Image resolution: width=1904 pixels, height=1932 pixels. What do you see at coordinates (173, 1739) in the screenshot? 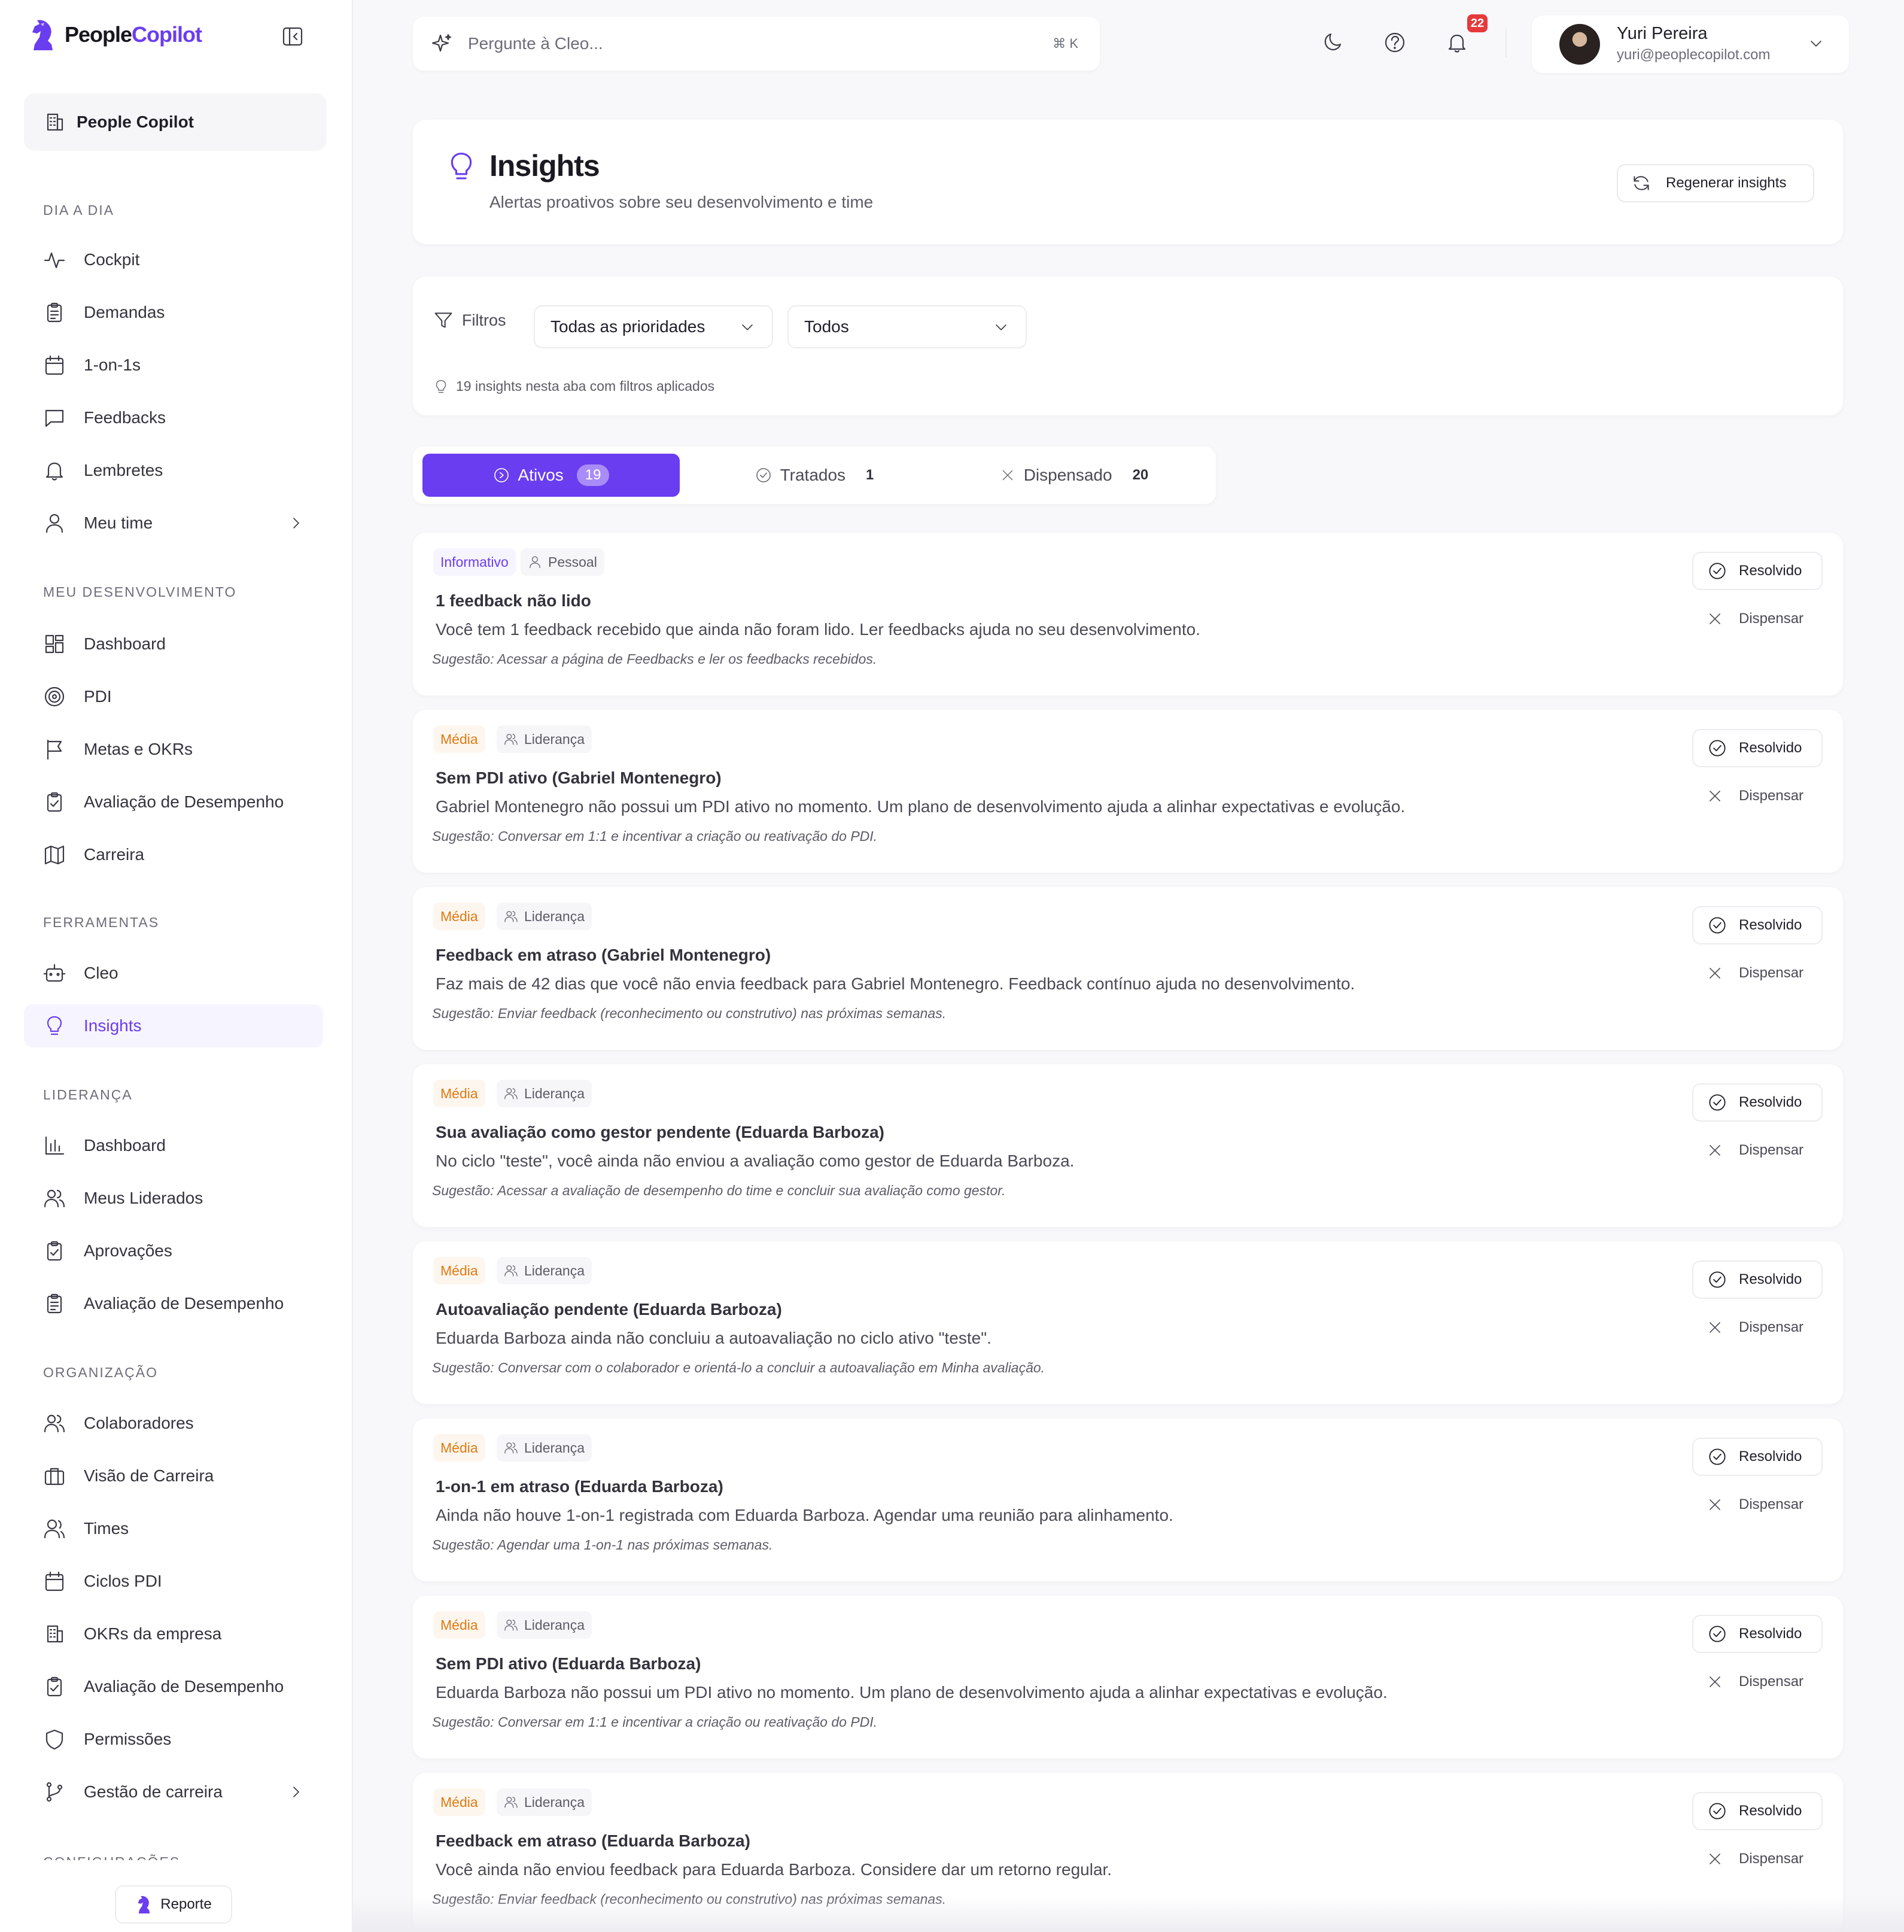
I see `sidebar-item-permissoes: Permissões` at bounding box center [173, 1739].